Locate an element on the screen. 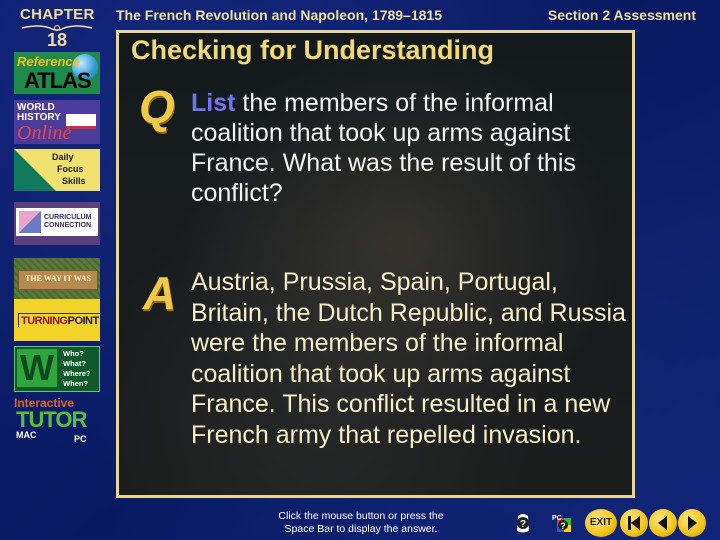  turning-point-button: TURNINGPOINT is located at coordinates (57, 320).